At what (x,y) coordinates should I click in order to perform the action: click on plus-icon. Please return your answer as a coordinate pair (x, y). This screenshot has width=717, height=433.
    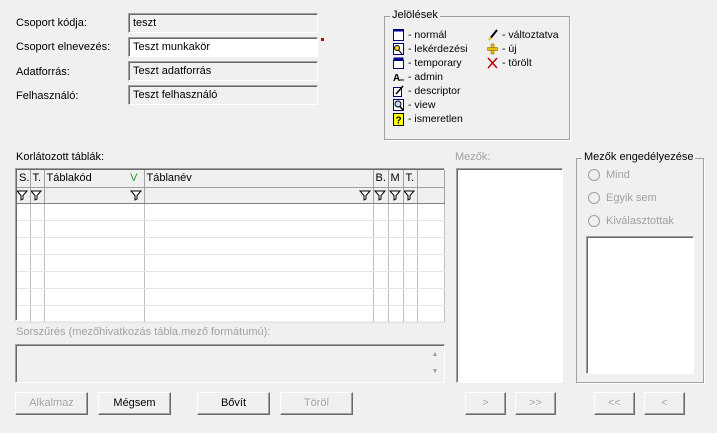
    Looking at the image, I should click on (492, 49).